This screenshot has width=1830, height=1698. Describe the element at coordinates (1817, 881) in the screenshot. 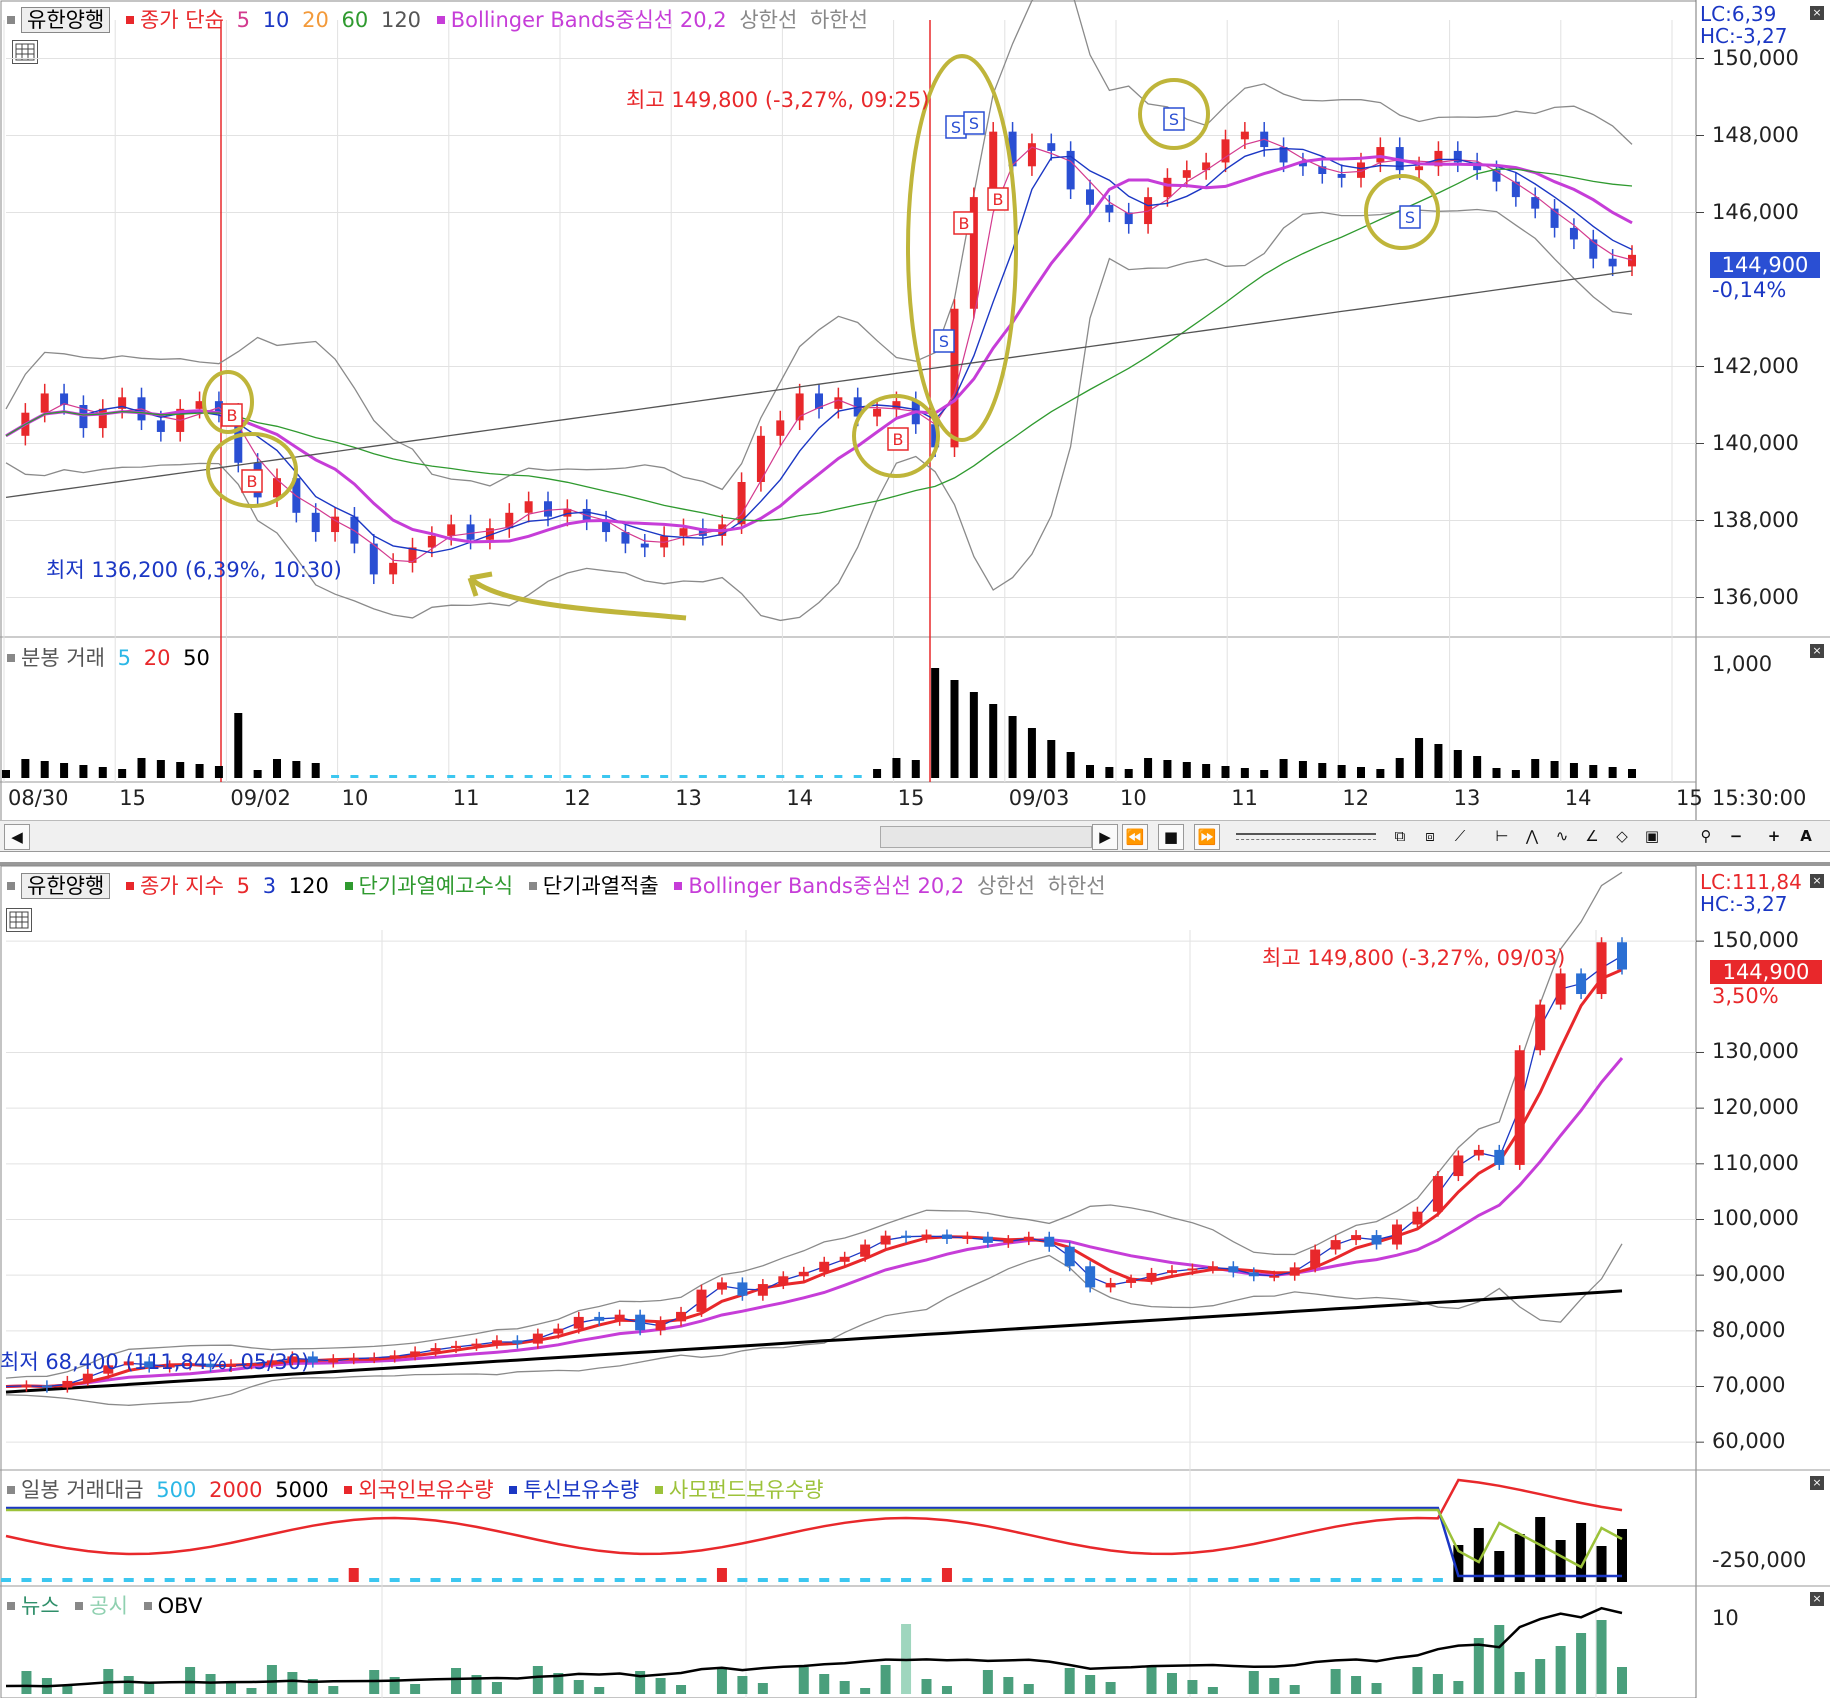

I see `bottom-close-icon: ×` at that location.